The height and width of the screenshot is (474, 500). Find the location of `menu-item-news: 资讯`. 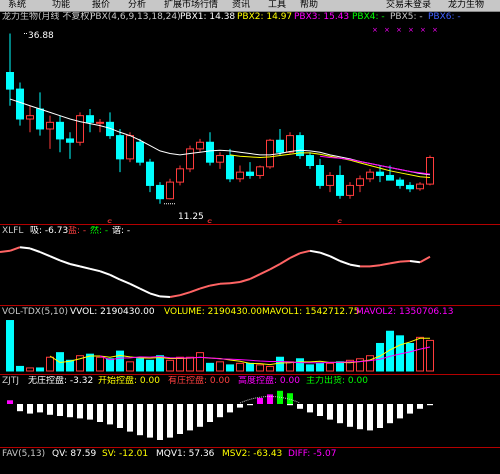

menu-item-news: 资讯 is located at coordinates (241, 5).